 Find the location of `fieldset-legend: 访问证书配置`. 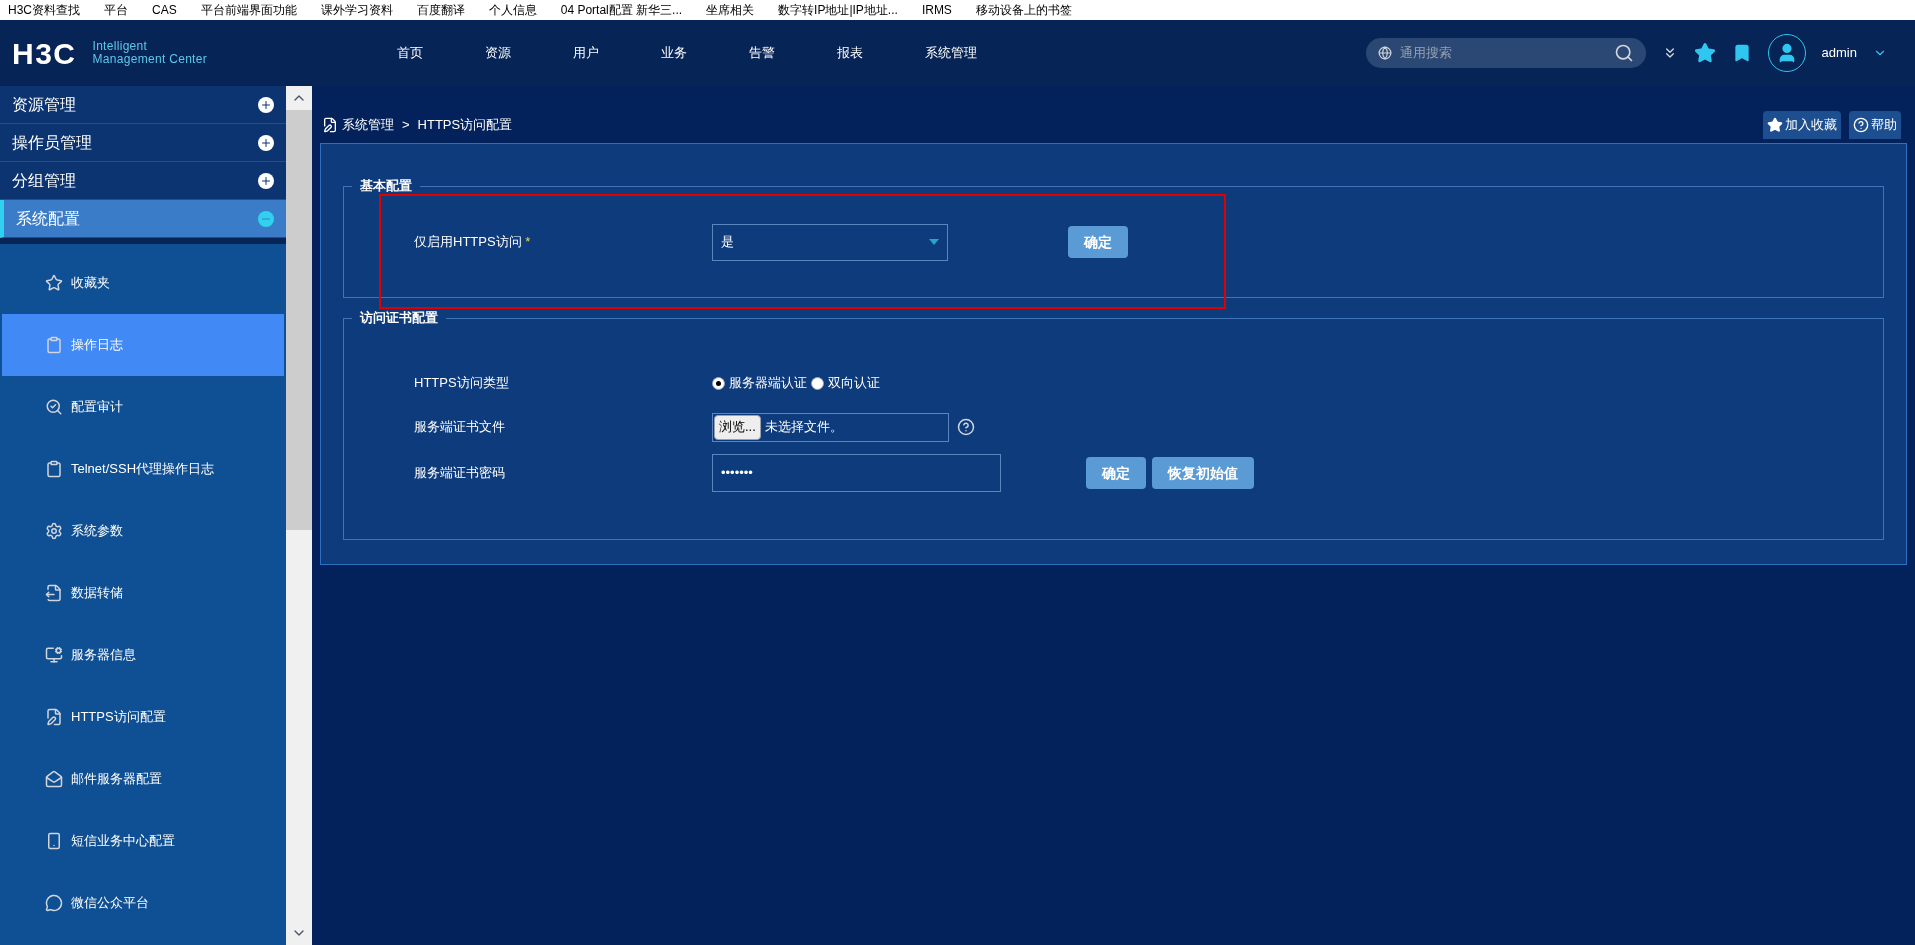

fieldset-legend: 访问证书配置 is located at coordinates (399, 318).